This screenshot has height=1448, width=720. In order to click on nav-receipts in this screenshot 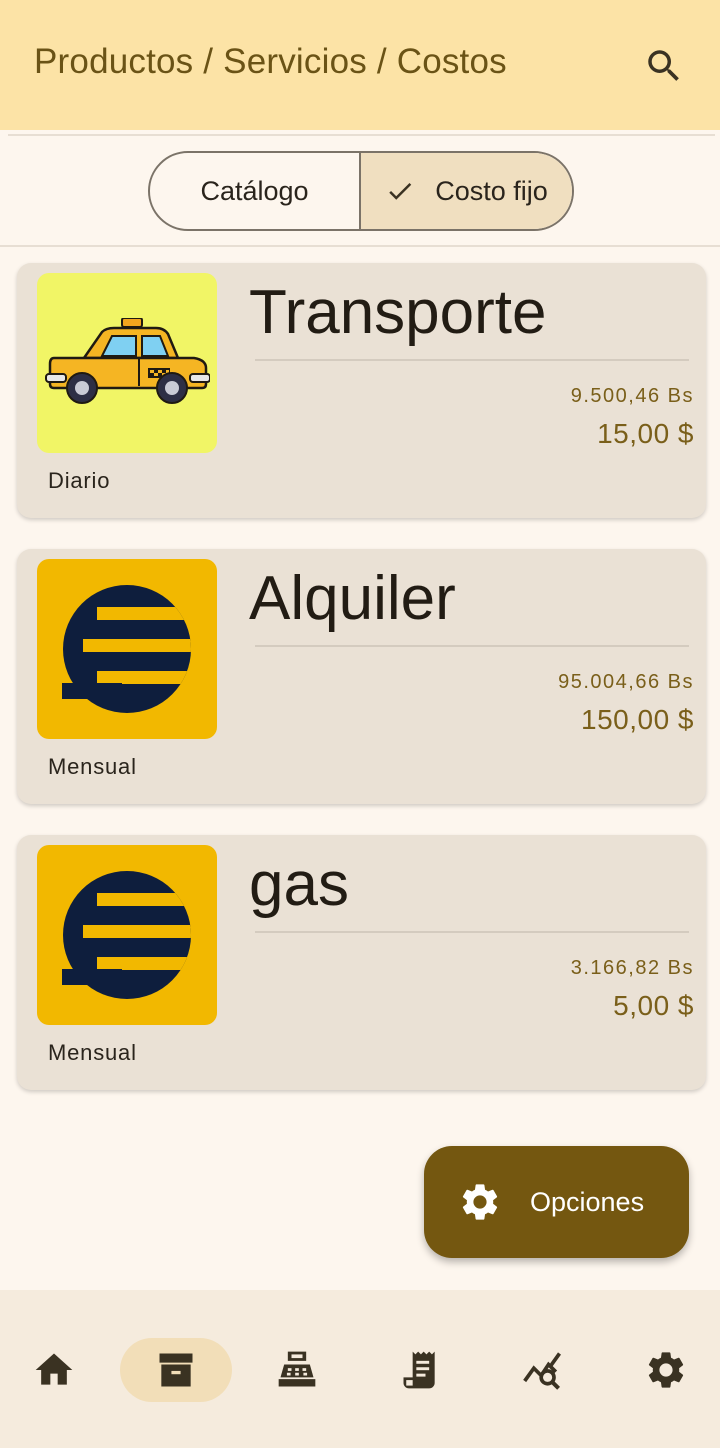, I will do `click(420, 1370)`.